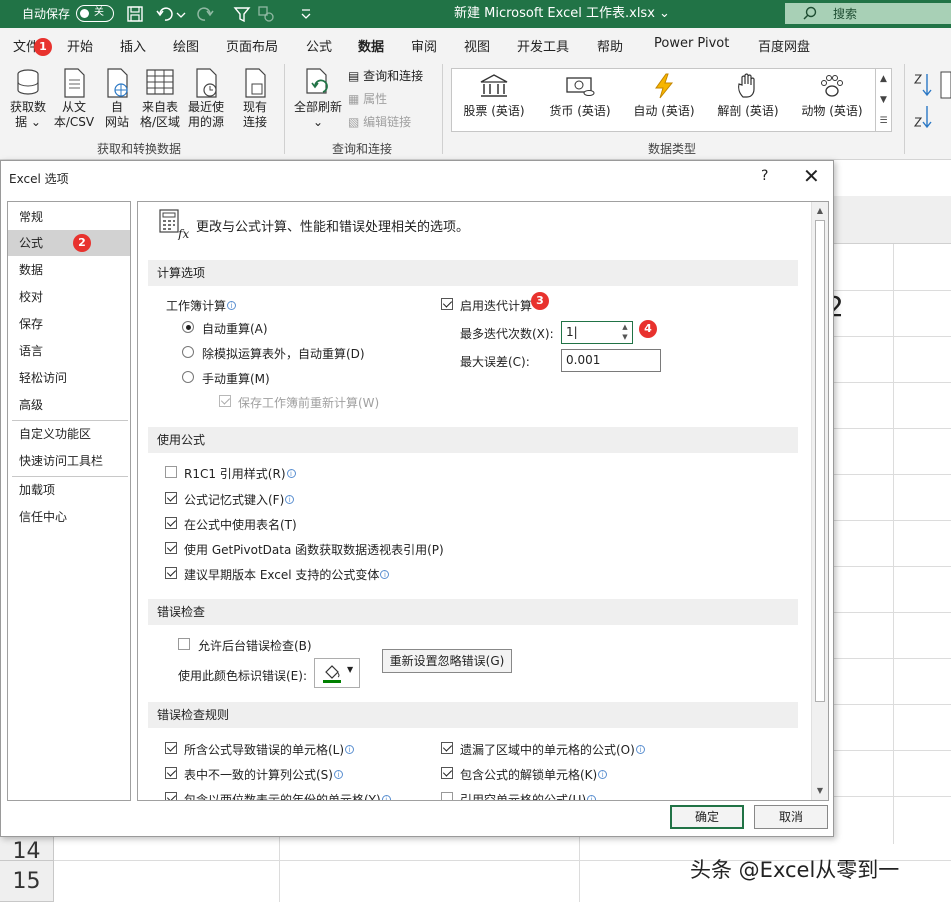 This screenshot has height=903, width=951. What do you see at coordinates (611, 360) in the screenshot?
I see `max-change-input: 0.001` at bounding box center [611, 360].